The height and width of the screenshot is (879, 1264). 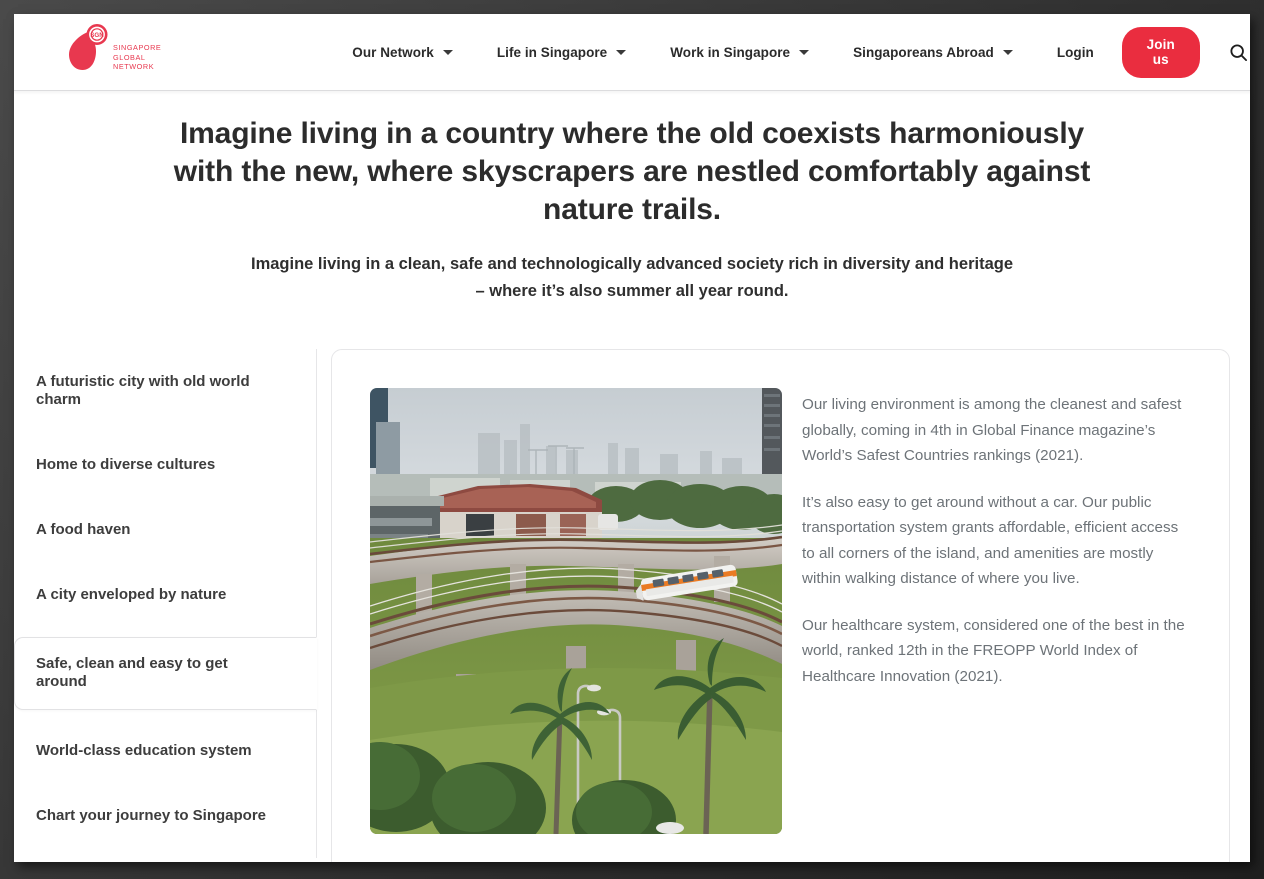 I want to click on hero-subtitle-line-2: – where it’s also summer all year round., so click(x=632, y=291).